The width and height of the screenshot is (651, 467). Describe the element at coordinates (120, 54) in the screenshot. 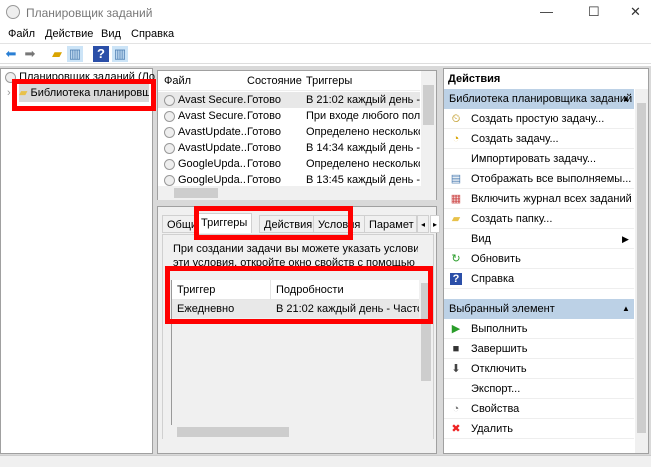

I see `show-hide-actions-icon: ▥` at that location.